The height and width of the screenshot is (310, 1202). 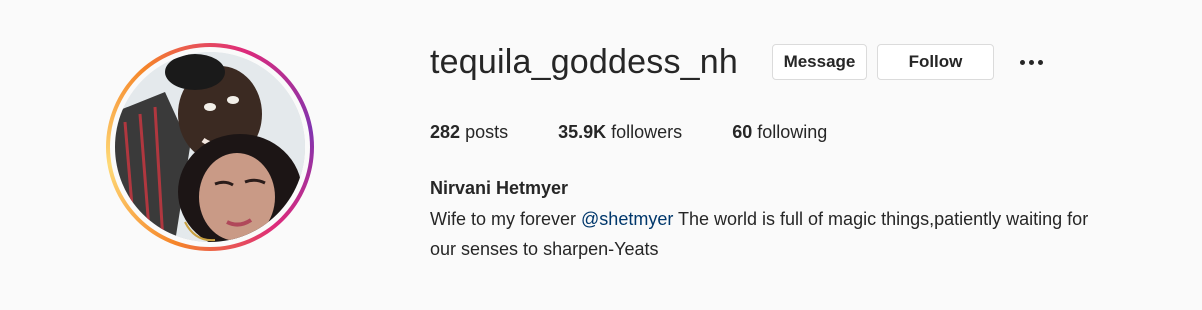 I want to click on avatar-story-ring, so click(x=210, y=147).